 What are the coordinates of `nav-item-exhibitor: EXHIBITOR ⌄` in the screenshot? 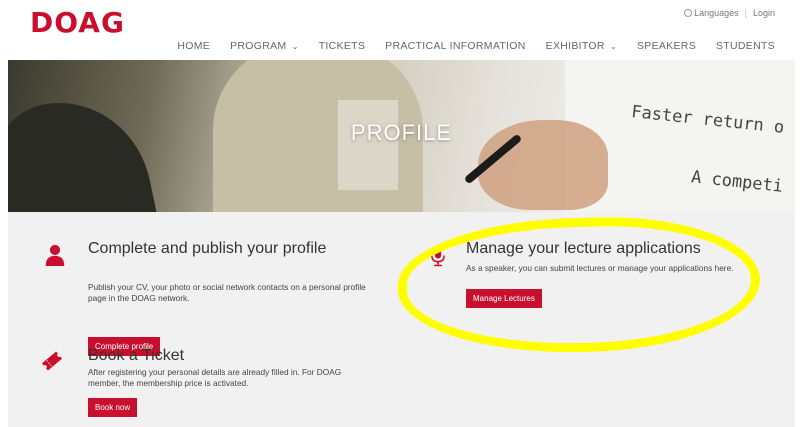 It's located at (581, 46).